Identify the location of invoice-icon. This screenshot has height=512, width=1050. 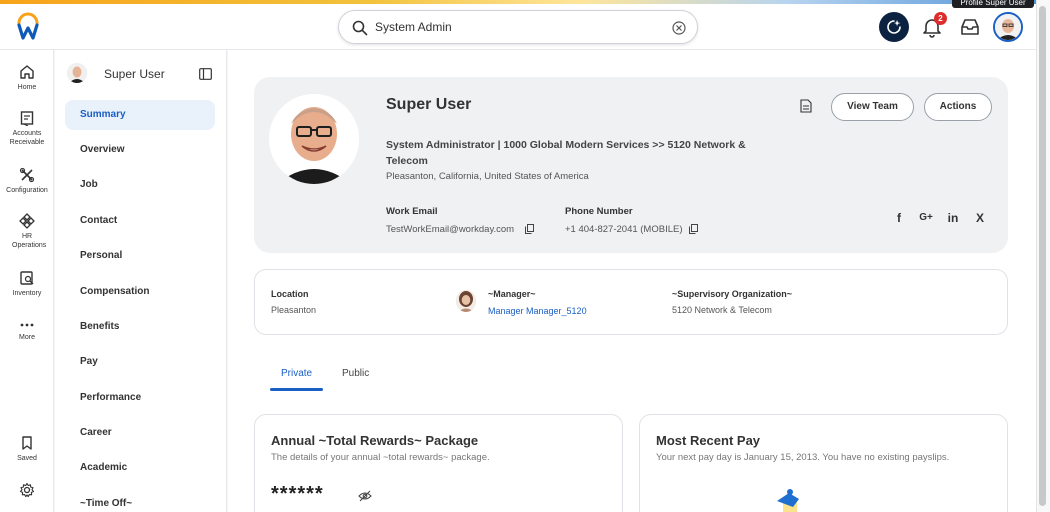
(27, 118).